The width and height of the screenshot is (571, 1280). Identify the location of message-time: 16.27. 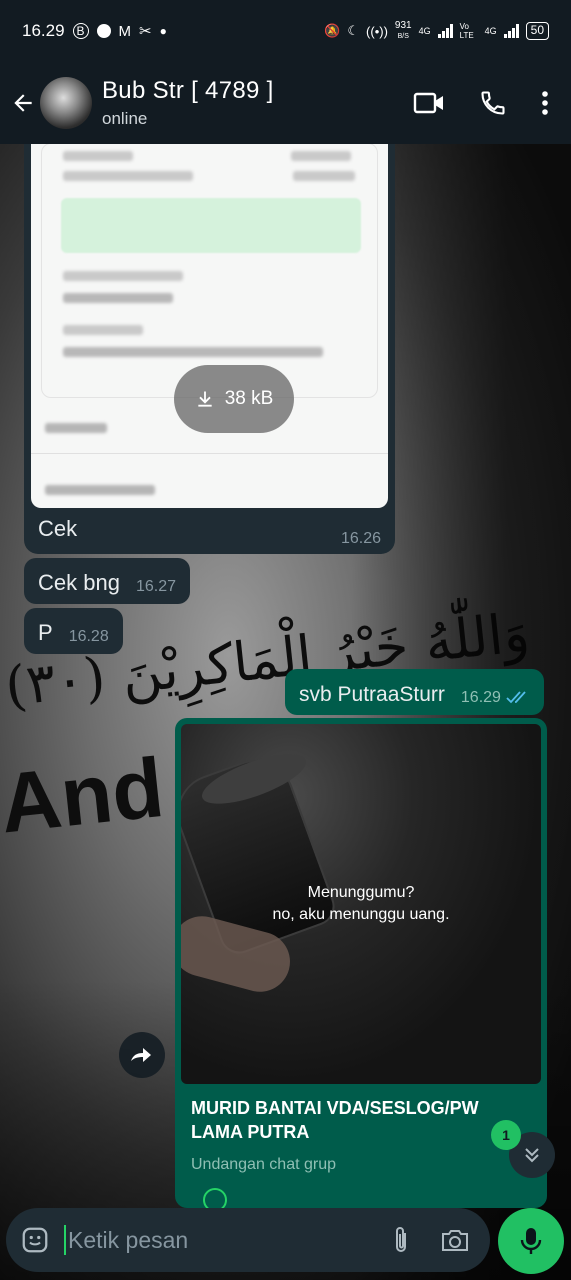
(155, 586).